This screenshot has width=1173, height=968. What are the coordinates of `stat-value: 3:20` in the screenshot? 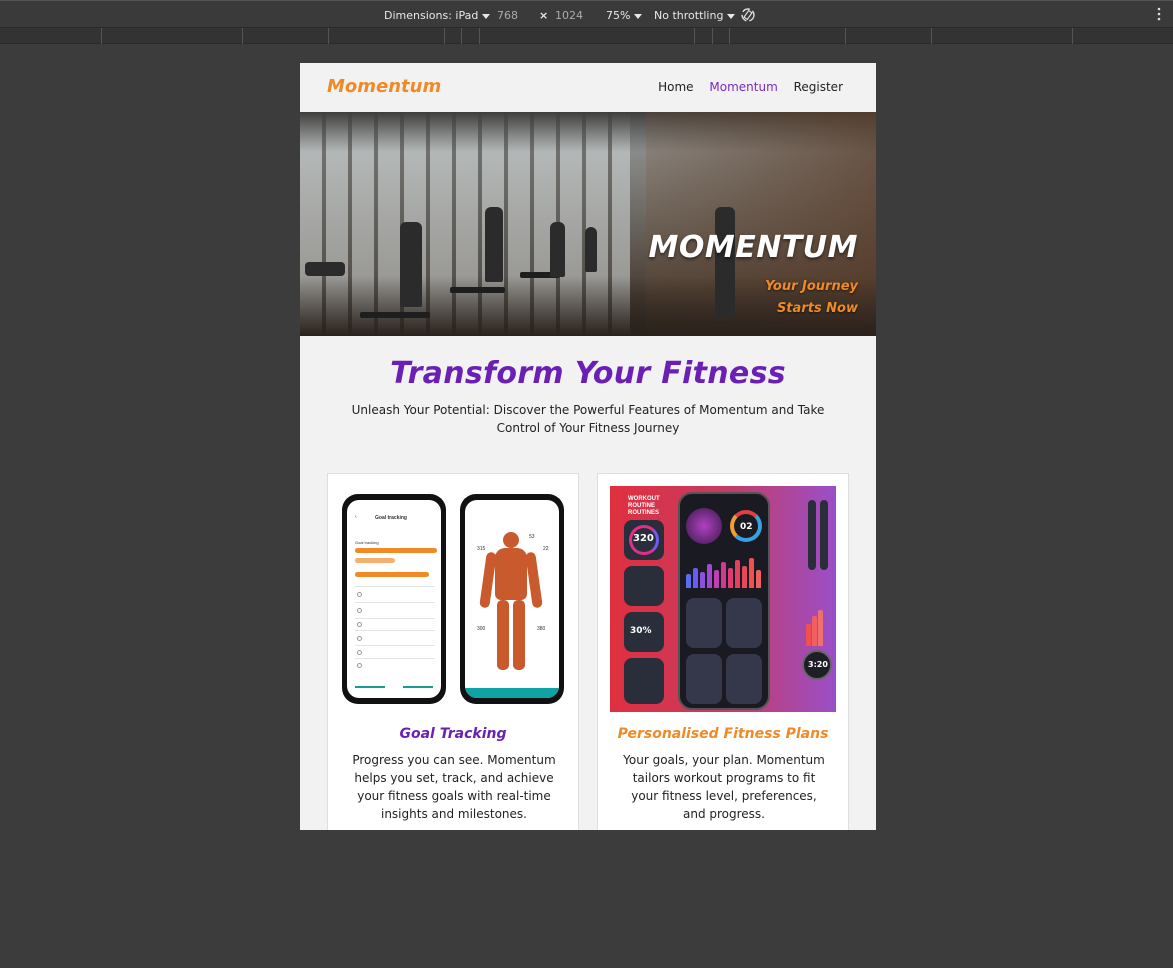 It's located at (818, 664).